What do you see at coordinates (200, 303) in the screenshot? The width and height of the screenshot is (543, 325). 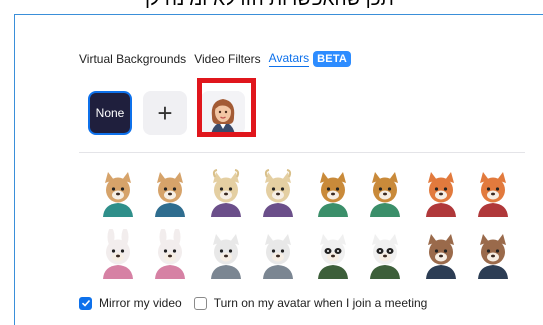 I see `avatar-on-join-checkbox` at bounding box center [200, 303].